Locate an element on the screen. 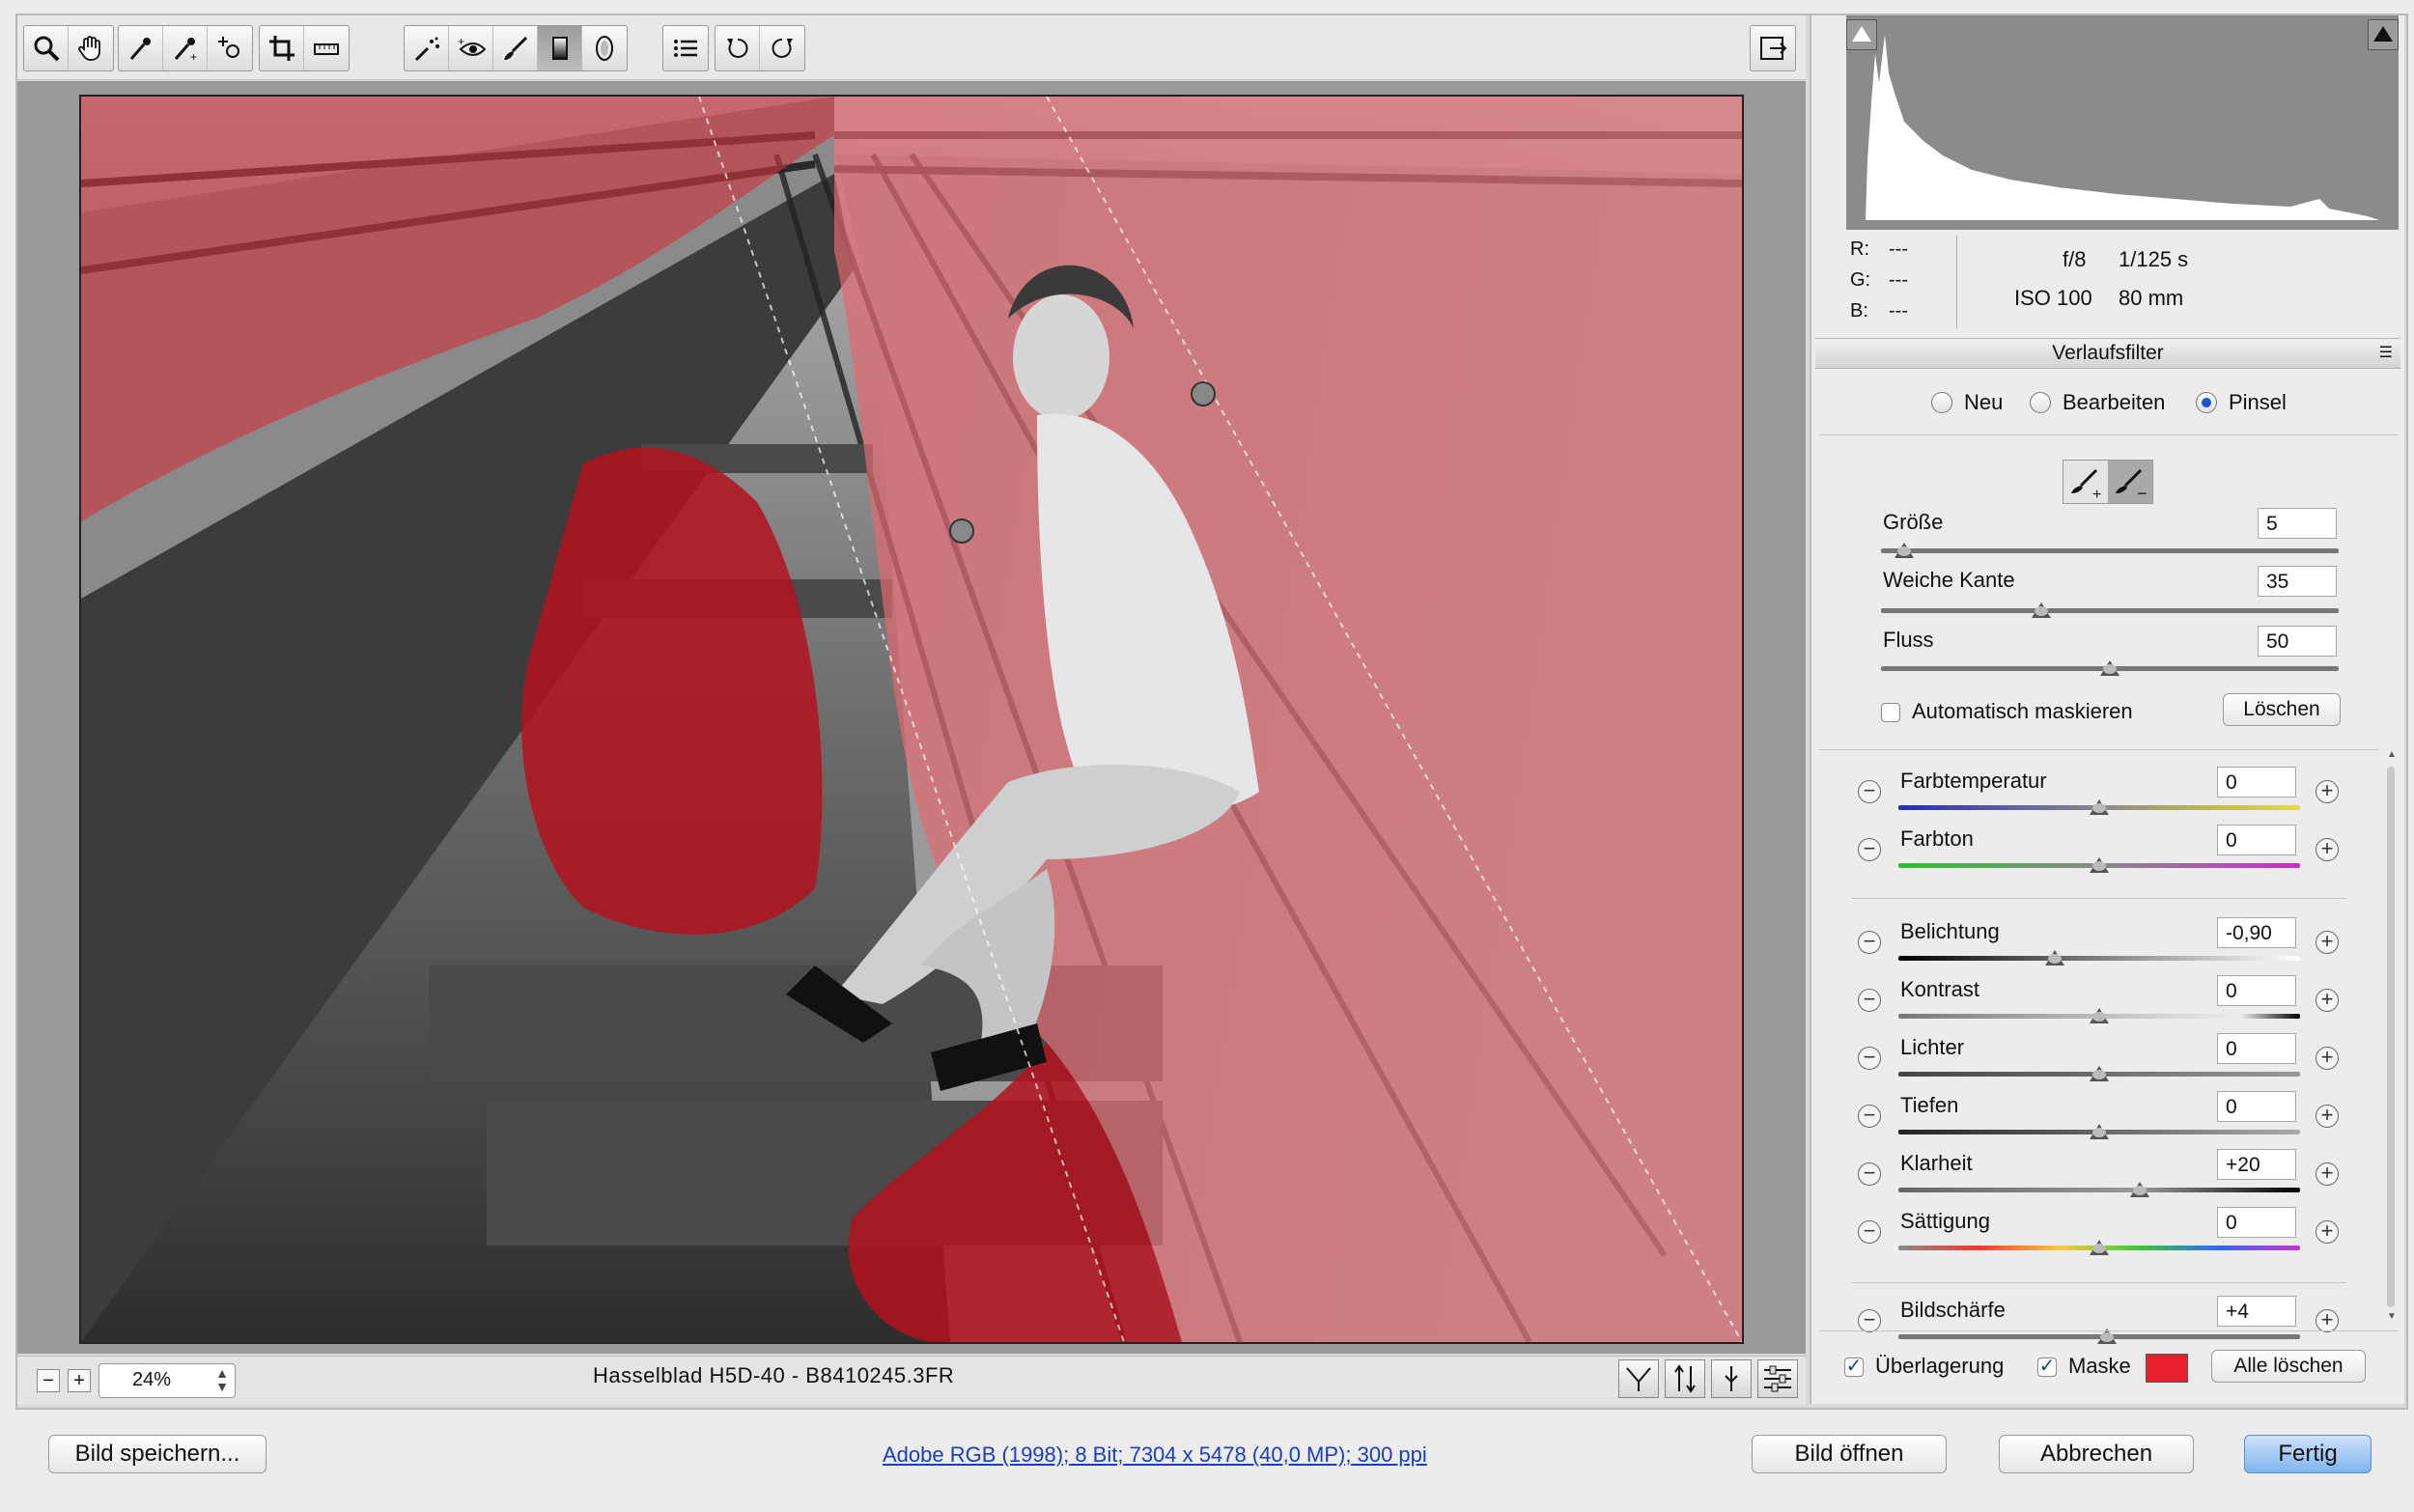  weiche-kante-slider-track is located at coordinates (2110, 610).